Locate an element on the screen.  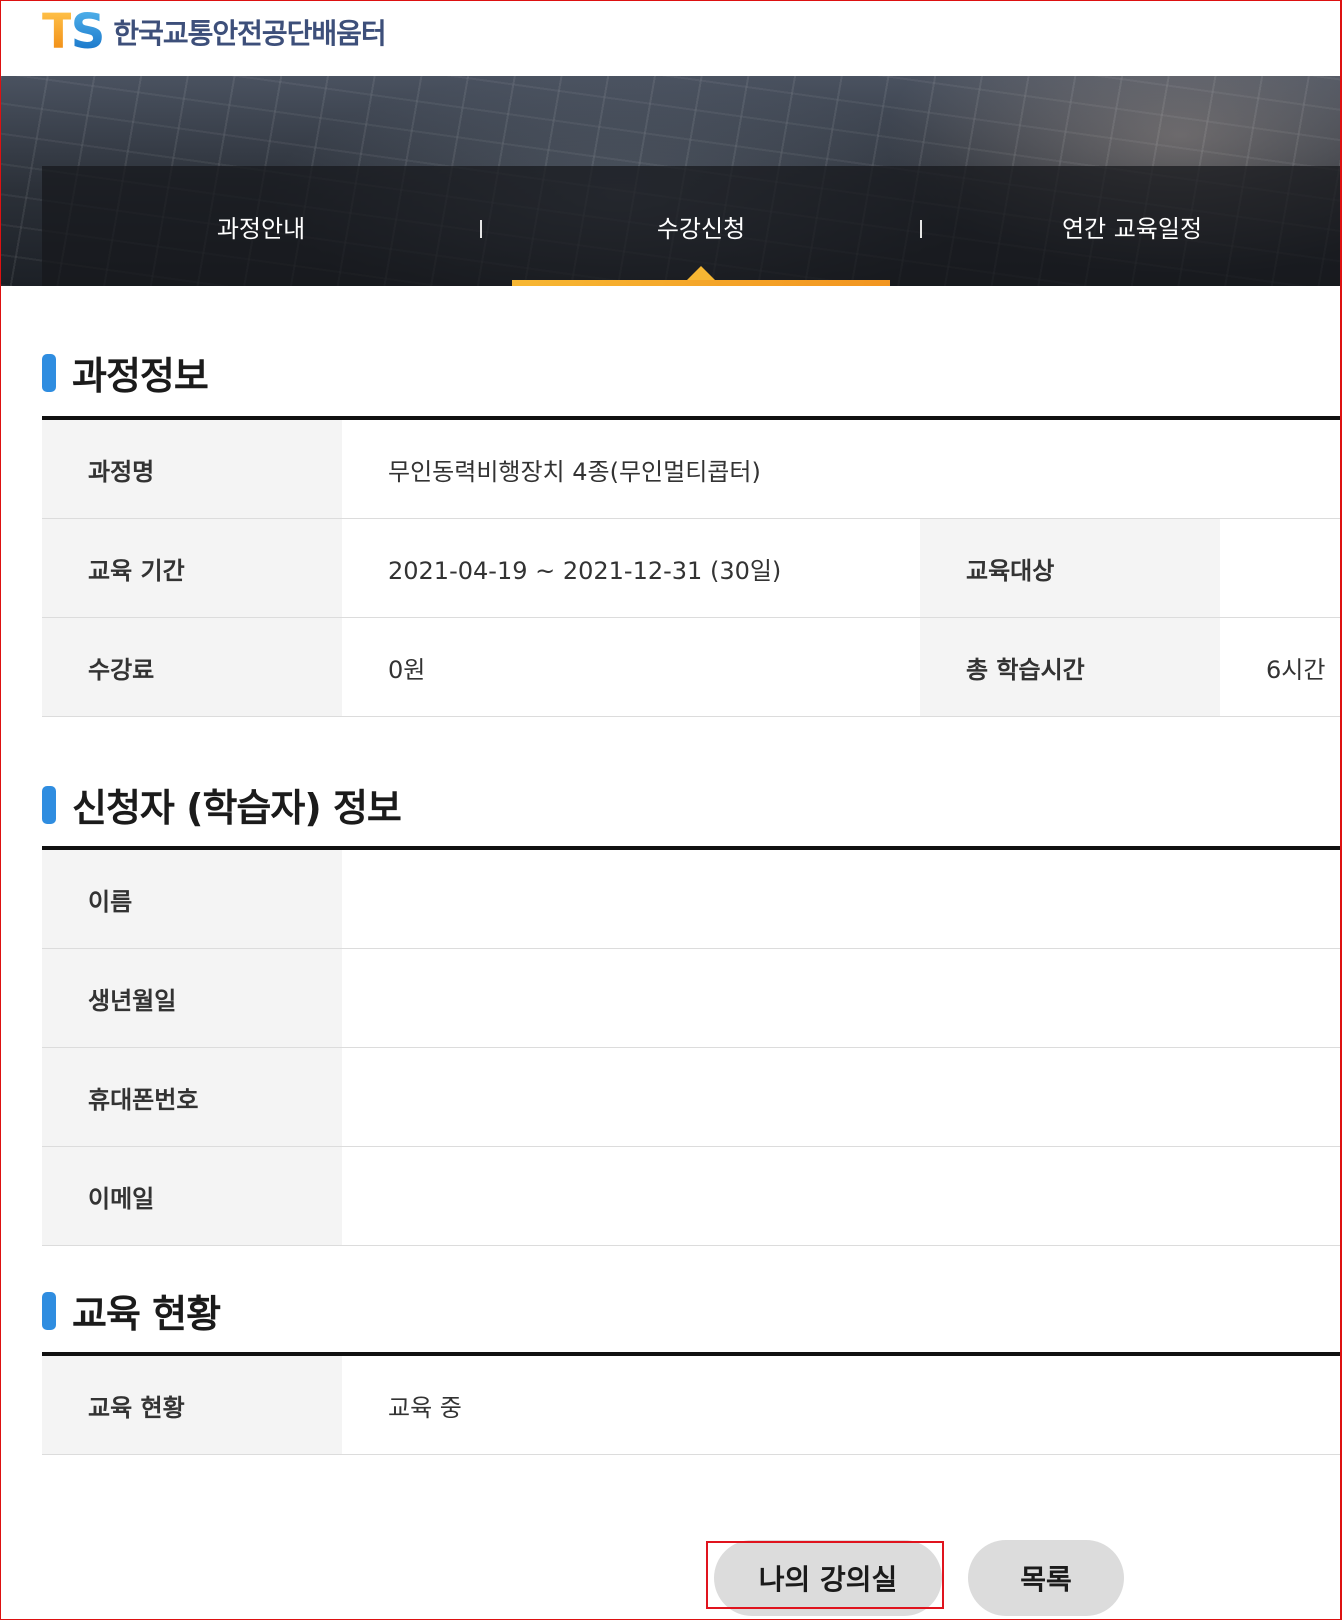
my-classroom-button: 나의 강의실 is located at coordinates (828, 1578).